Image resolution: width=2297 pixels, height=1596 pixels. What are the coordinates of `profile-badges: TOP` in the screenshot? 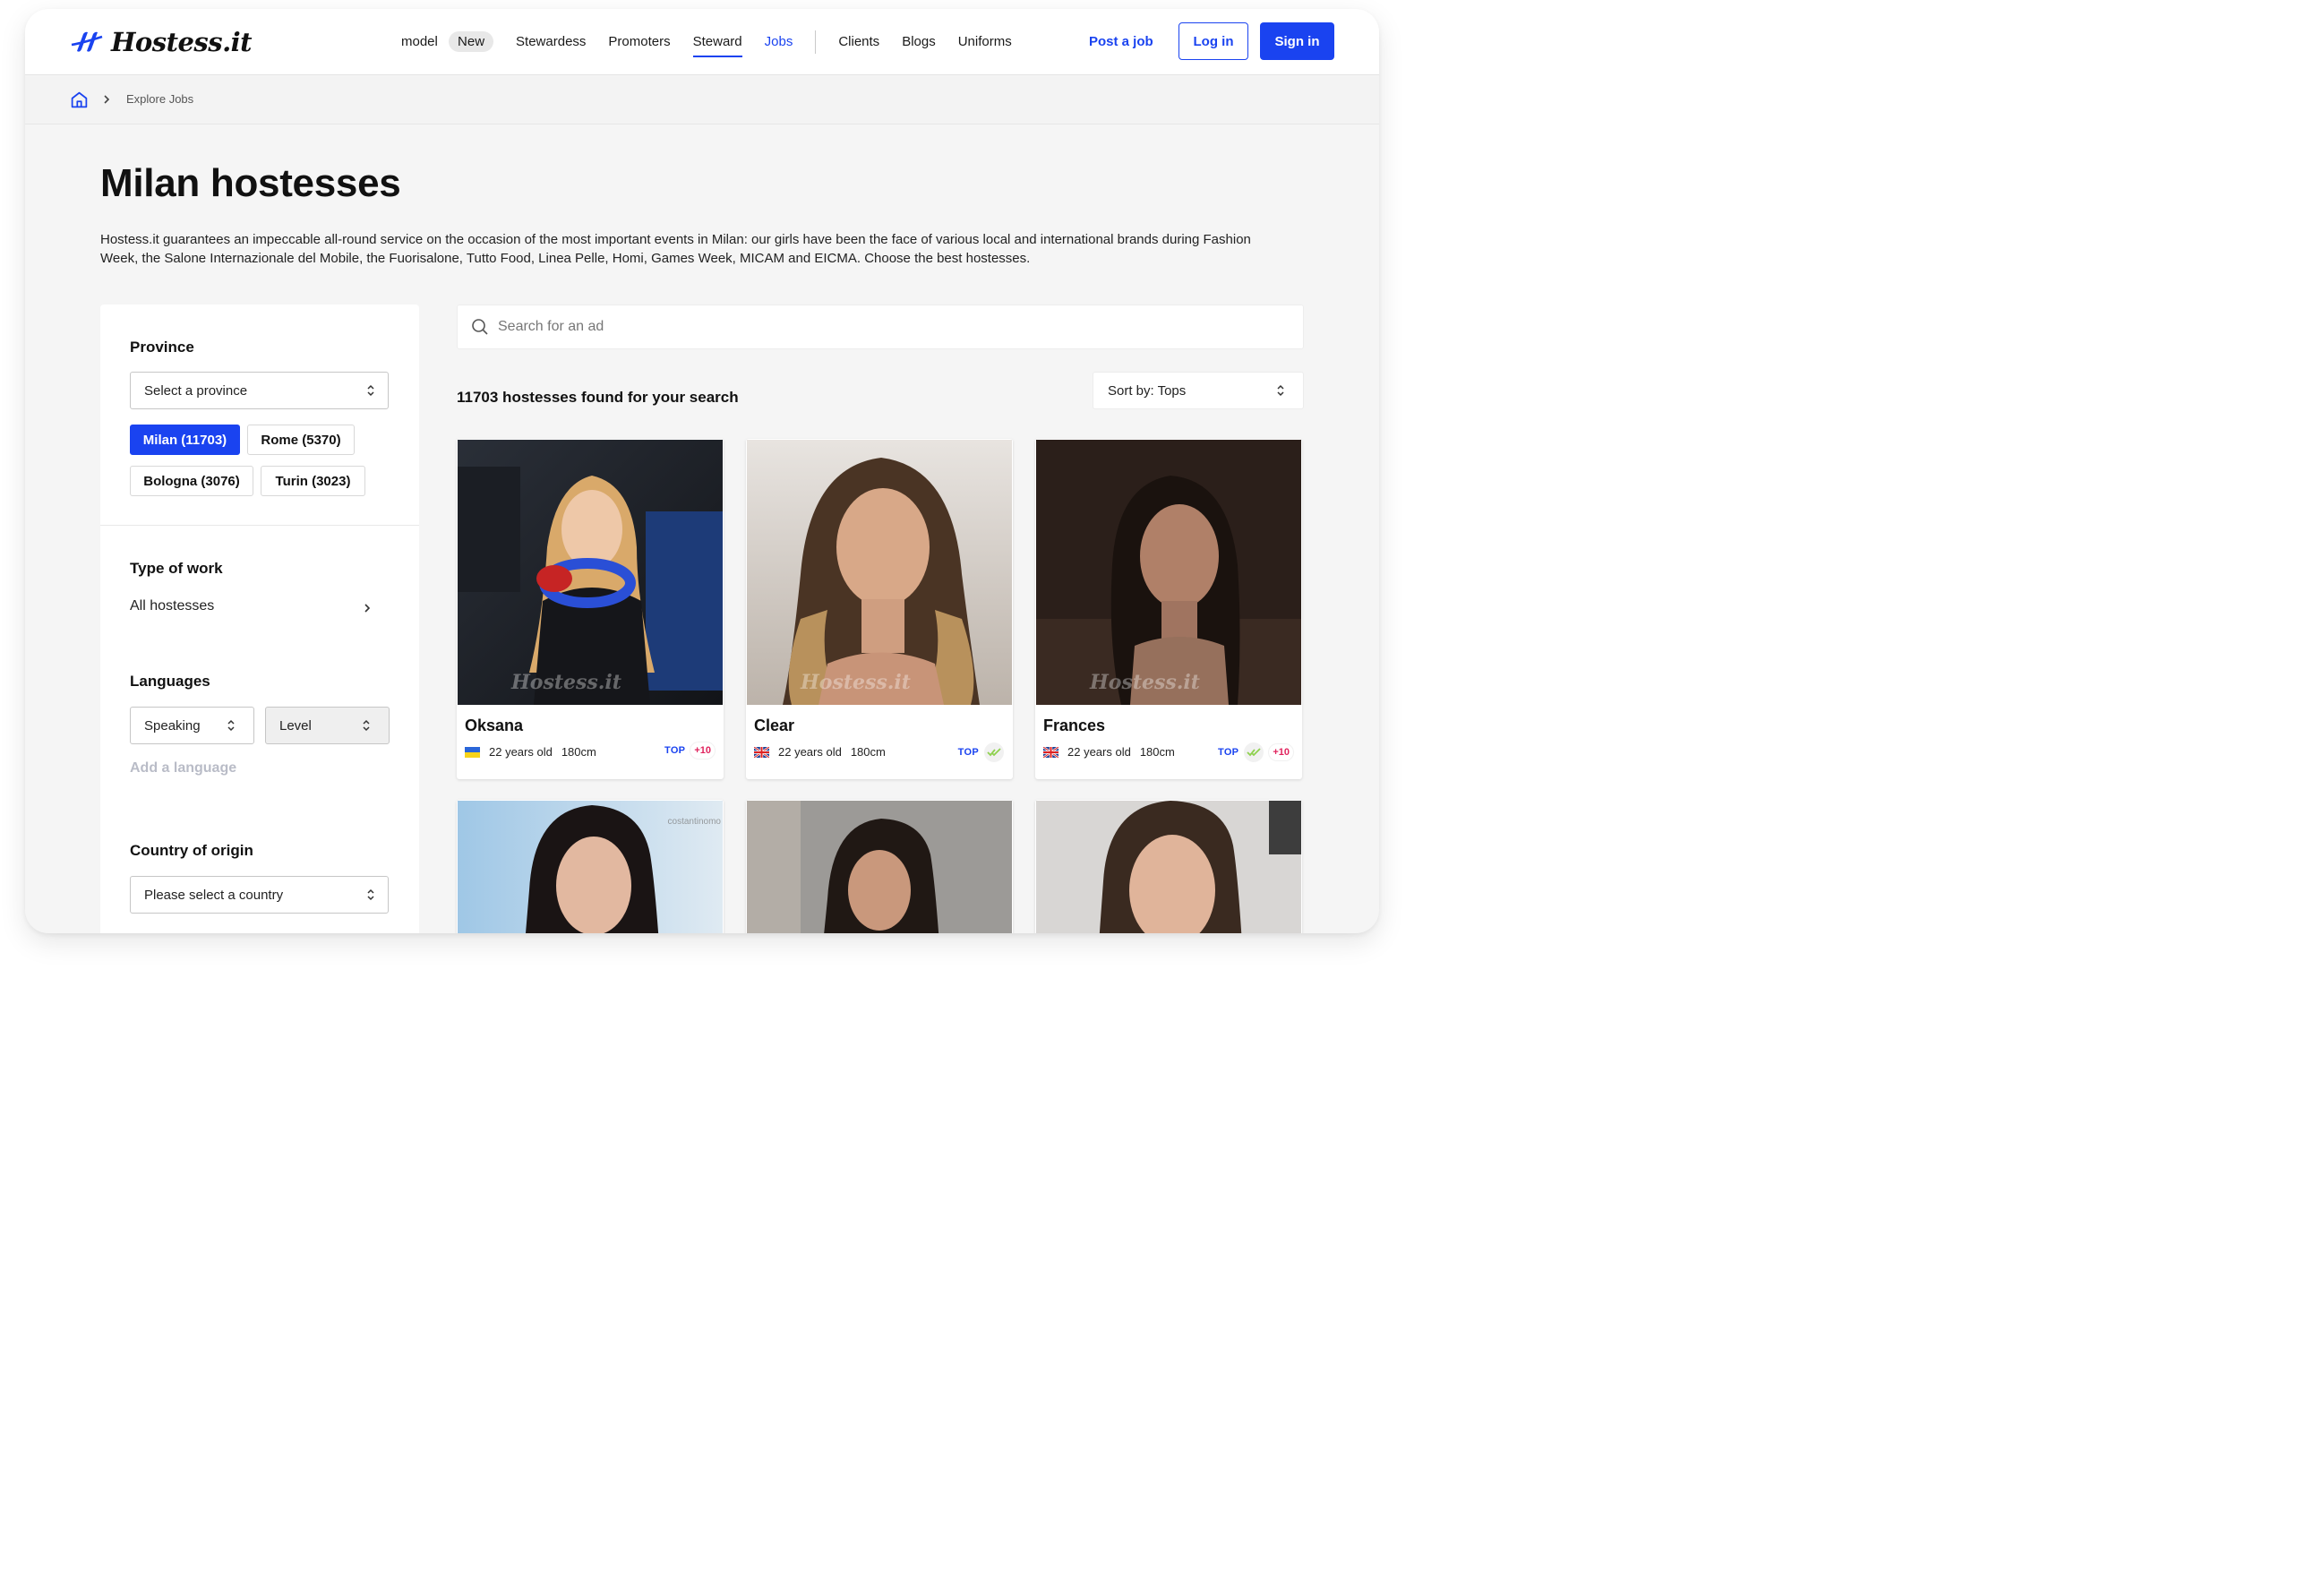 It's located at (981, 752).